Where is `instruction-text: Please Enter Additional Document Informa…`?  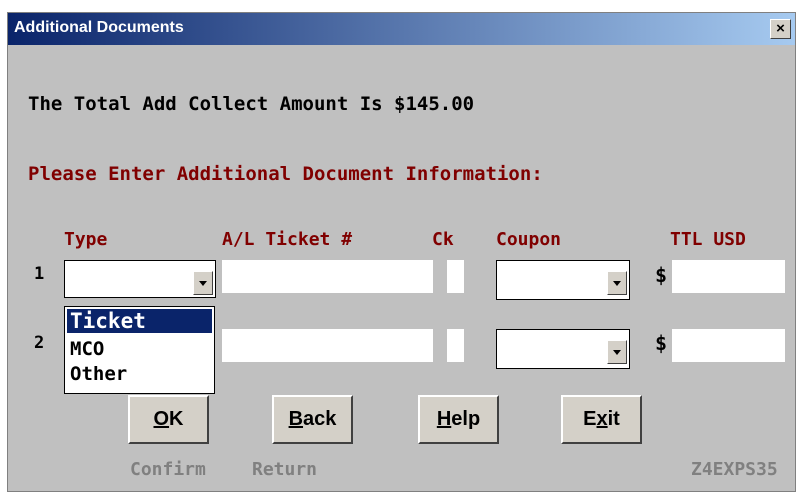 instruction-text: Please Enter Additional Document Informa… is located at coordinates (285, 174).